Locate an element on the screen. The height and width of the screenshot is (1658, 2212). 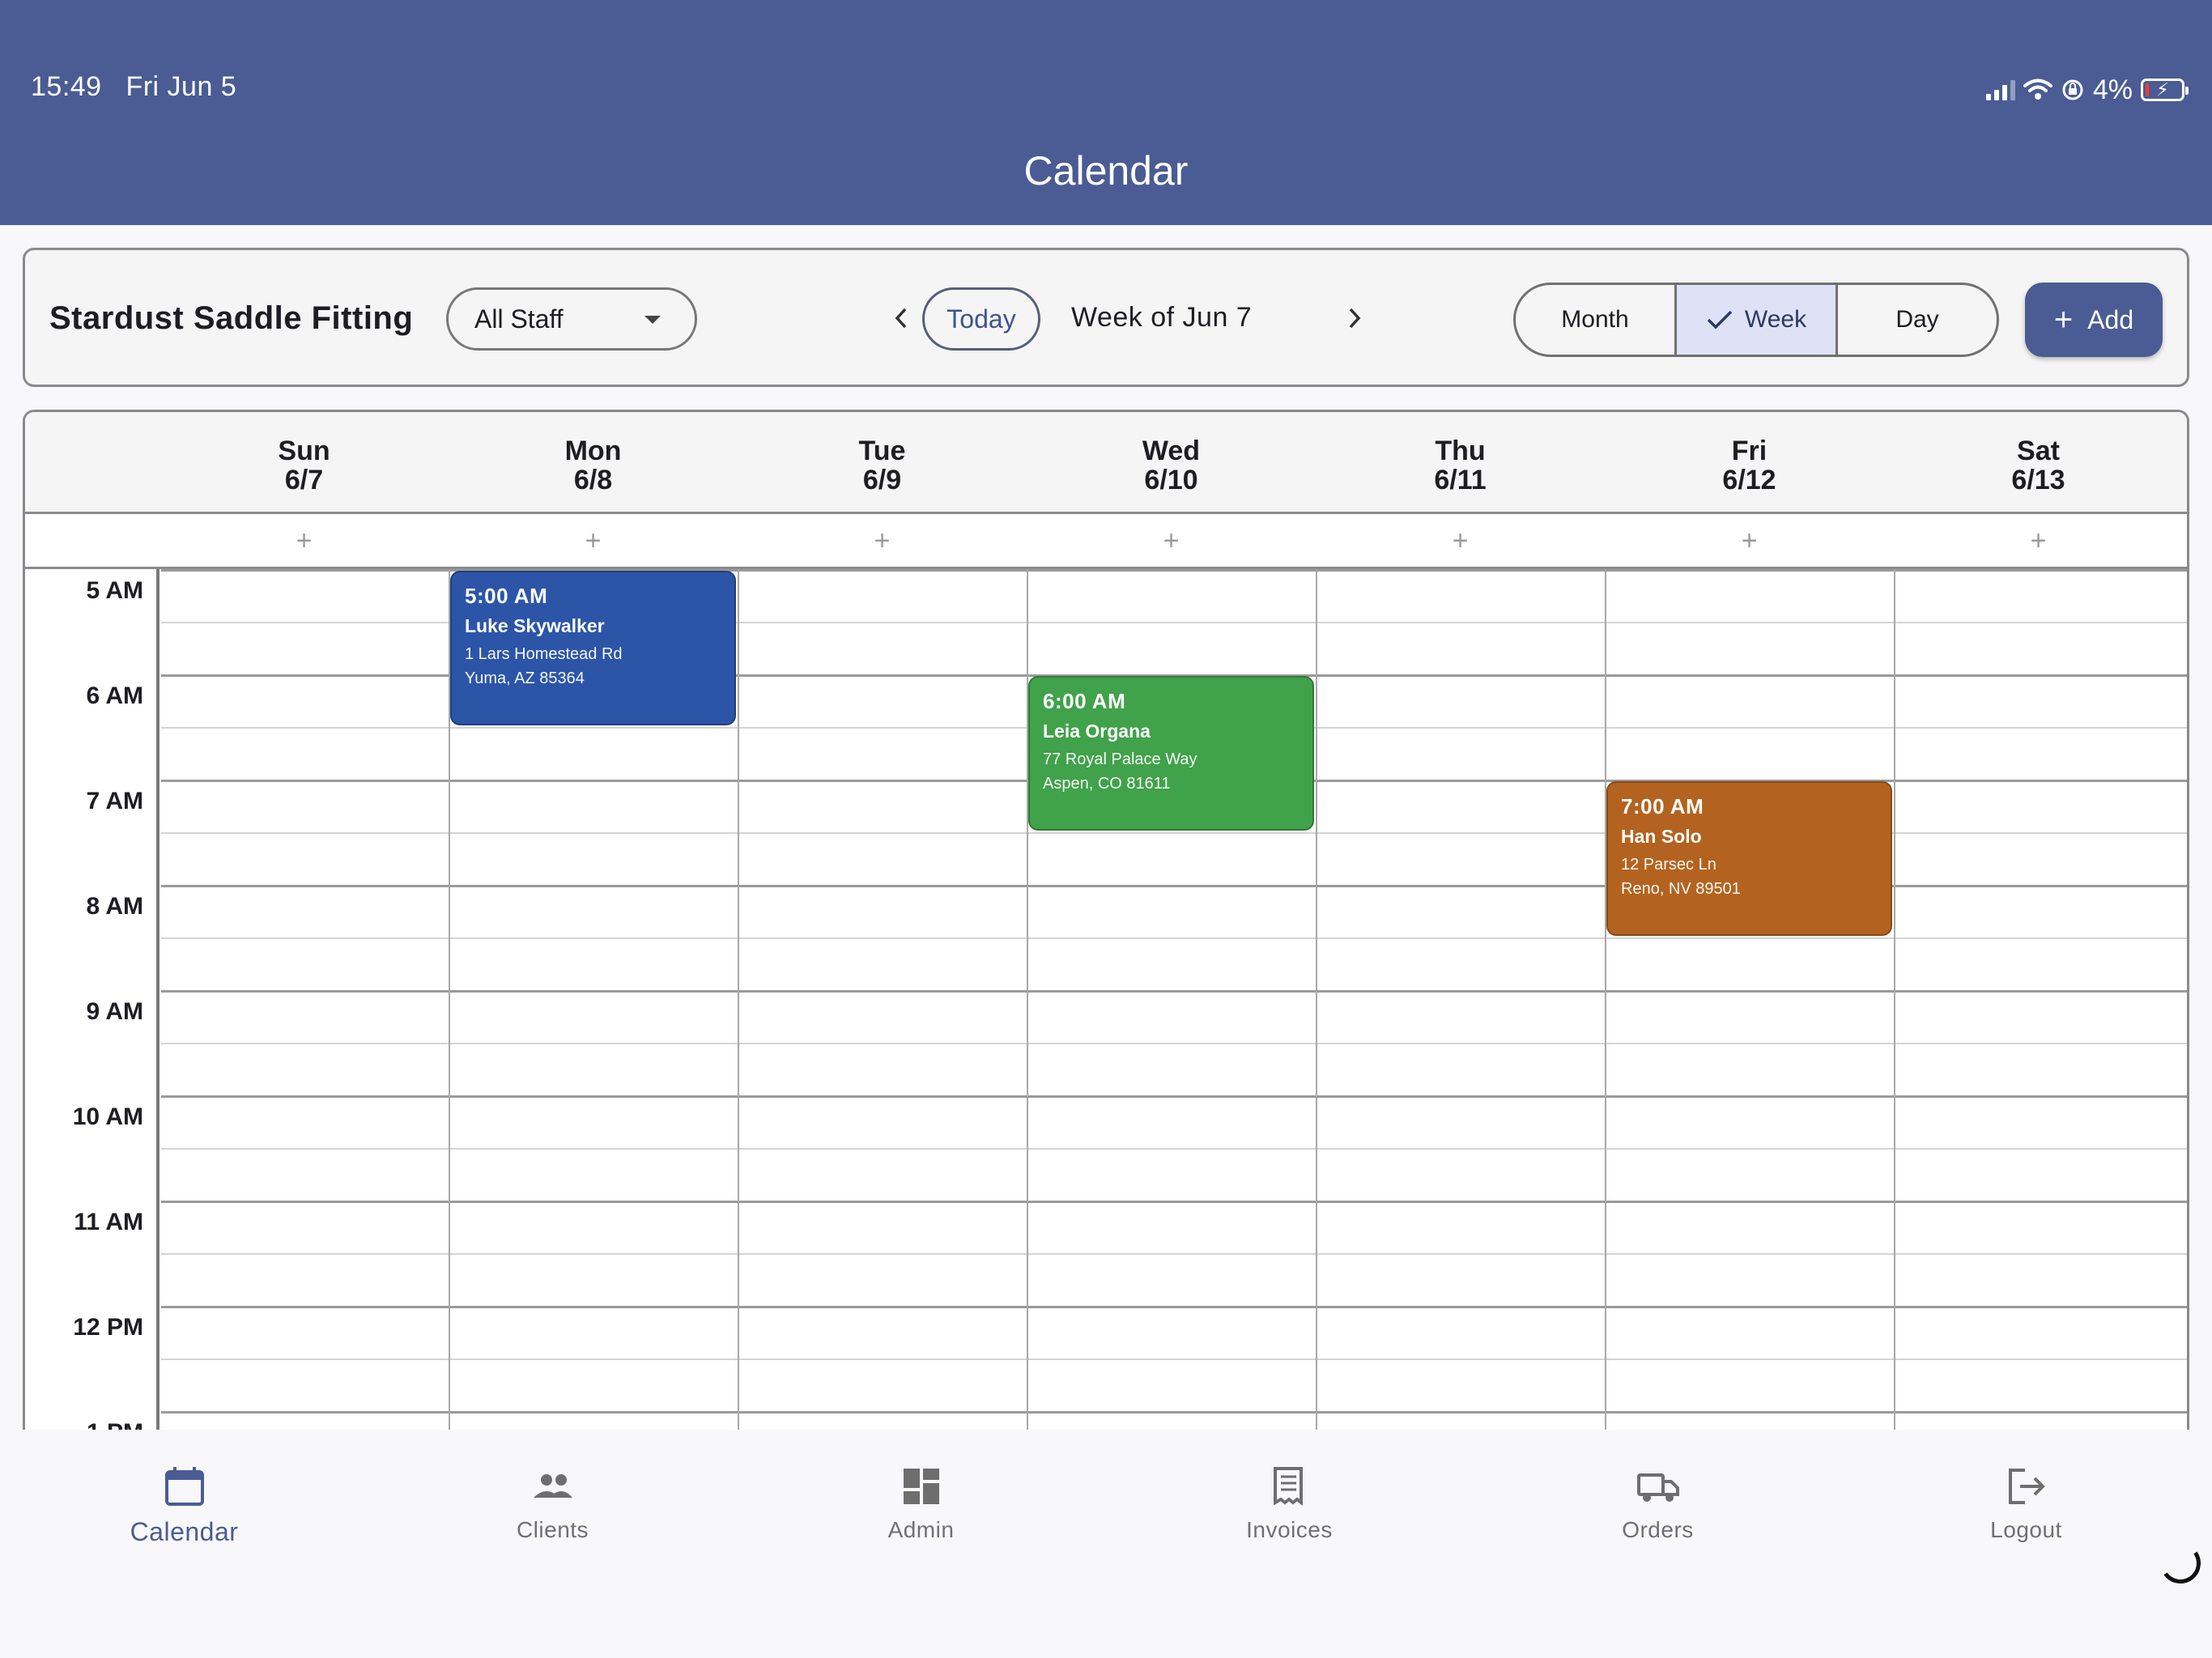
view-month-button: Month is located at coordinates (1595, 320).